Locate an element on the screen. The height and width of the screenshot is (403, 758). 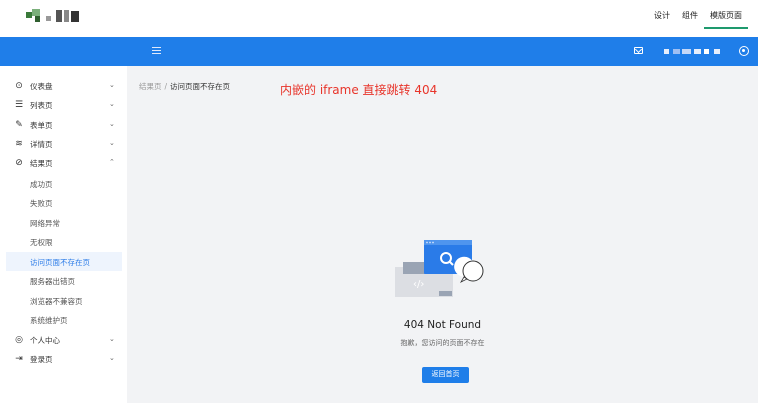
top-header: 设计 组件 模版页面 is located at coordinates (379, 18).